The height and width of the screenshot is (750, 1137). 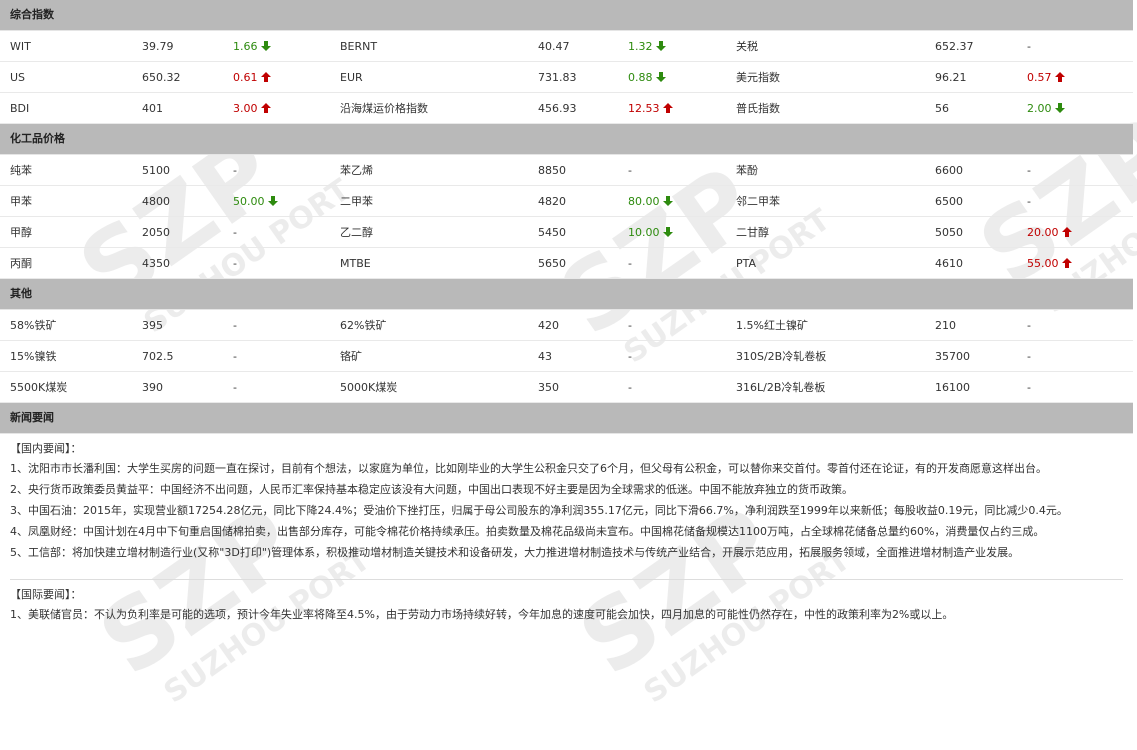 I want to click on item-price: 4350, so click(x=156, y=263).